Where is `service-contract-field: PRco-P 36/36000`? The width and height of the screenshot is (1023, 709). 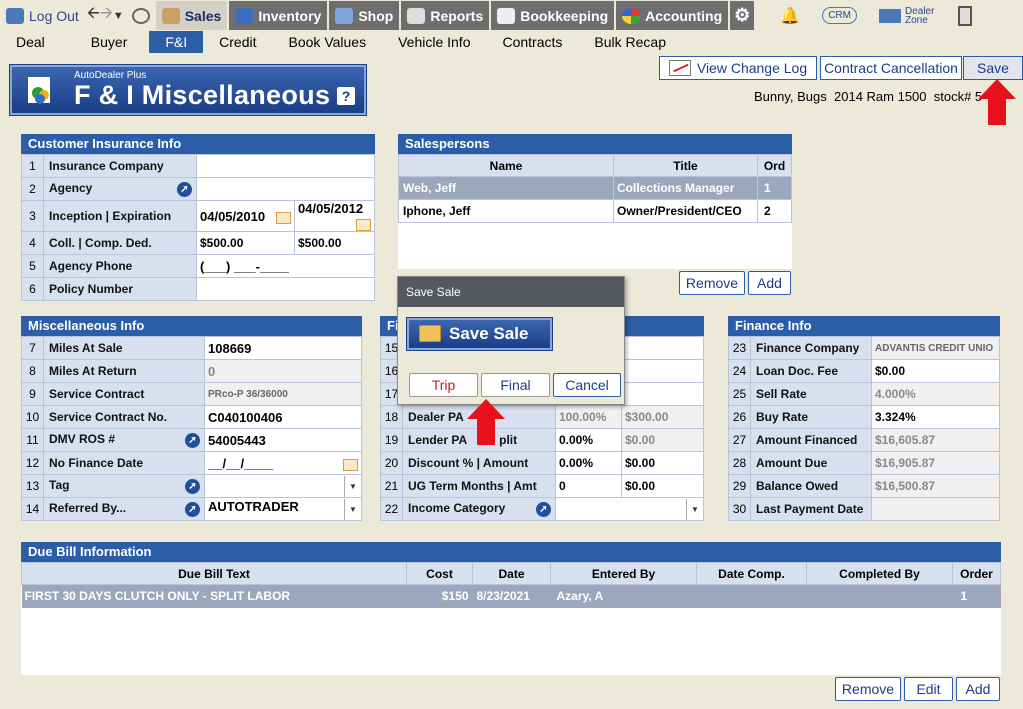
service-contract-field: PRco-P 36/36000 is located at coordinates (283, 394).